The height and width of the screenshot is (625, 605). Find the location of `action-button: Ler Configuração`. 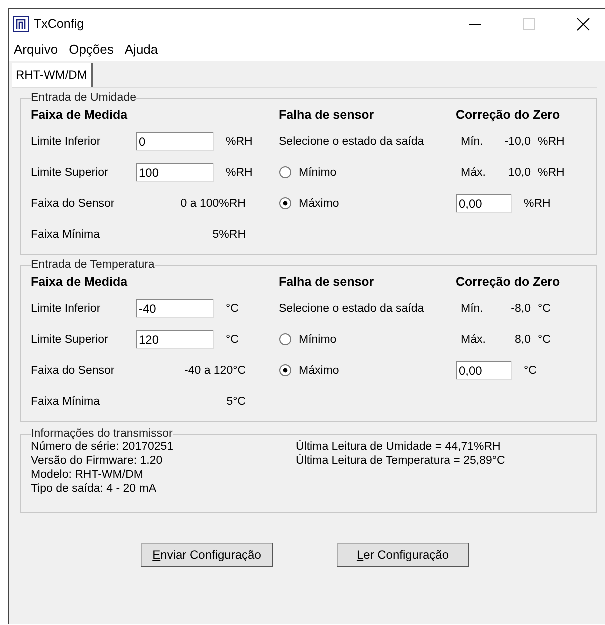

action-button: Ler Configuração is located at coordinates (403, 555).